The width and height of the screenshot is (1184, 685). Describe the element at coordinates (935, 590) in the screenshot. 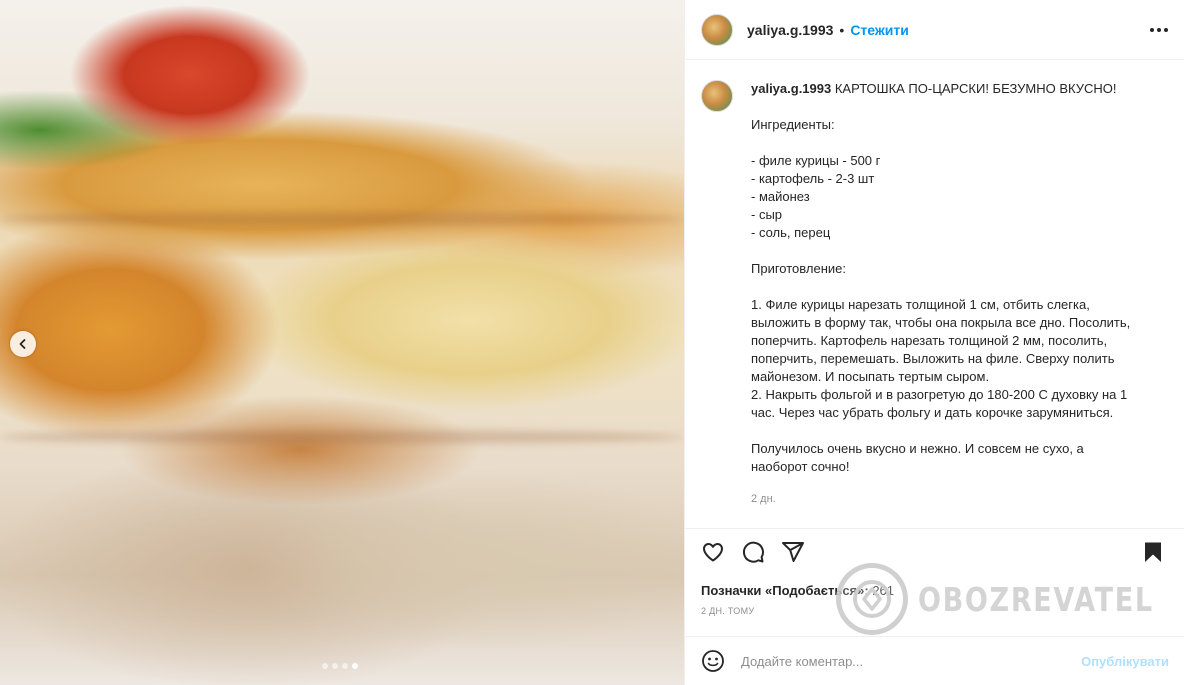

I see `likes-count: Позначки «Подобається»: 261` at that location.